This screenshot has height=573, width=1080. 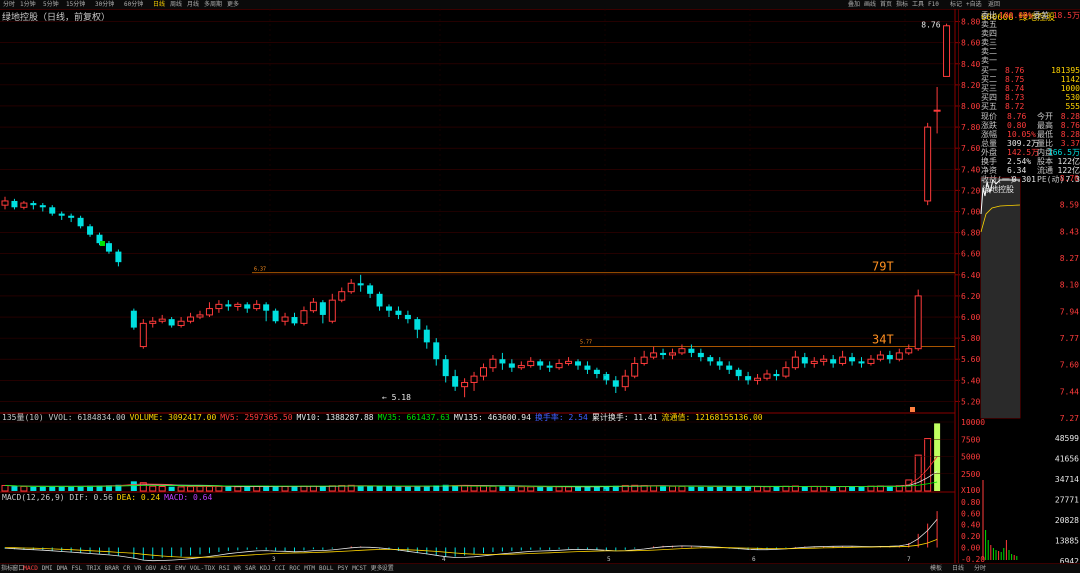 What do you see at coordinates (1030, 97) in the screenshot?
I see `bid-row: 买四 8.73 530` at bounding box center [1030, 97].